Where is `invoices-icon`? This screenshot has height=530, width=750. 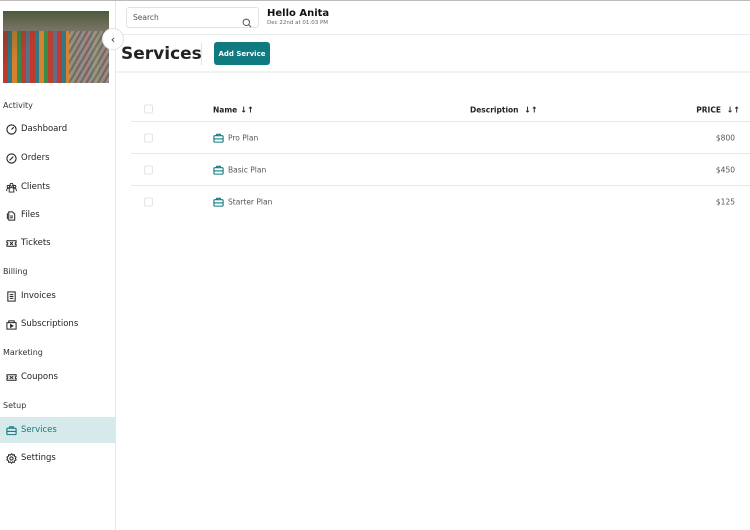 invoices-icon is located at coordinates (11, 296).